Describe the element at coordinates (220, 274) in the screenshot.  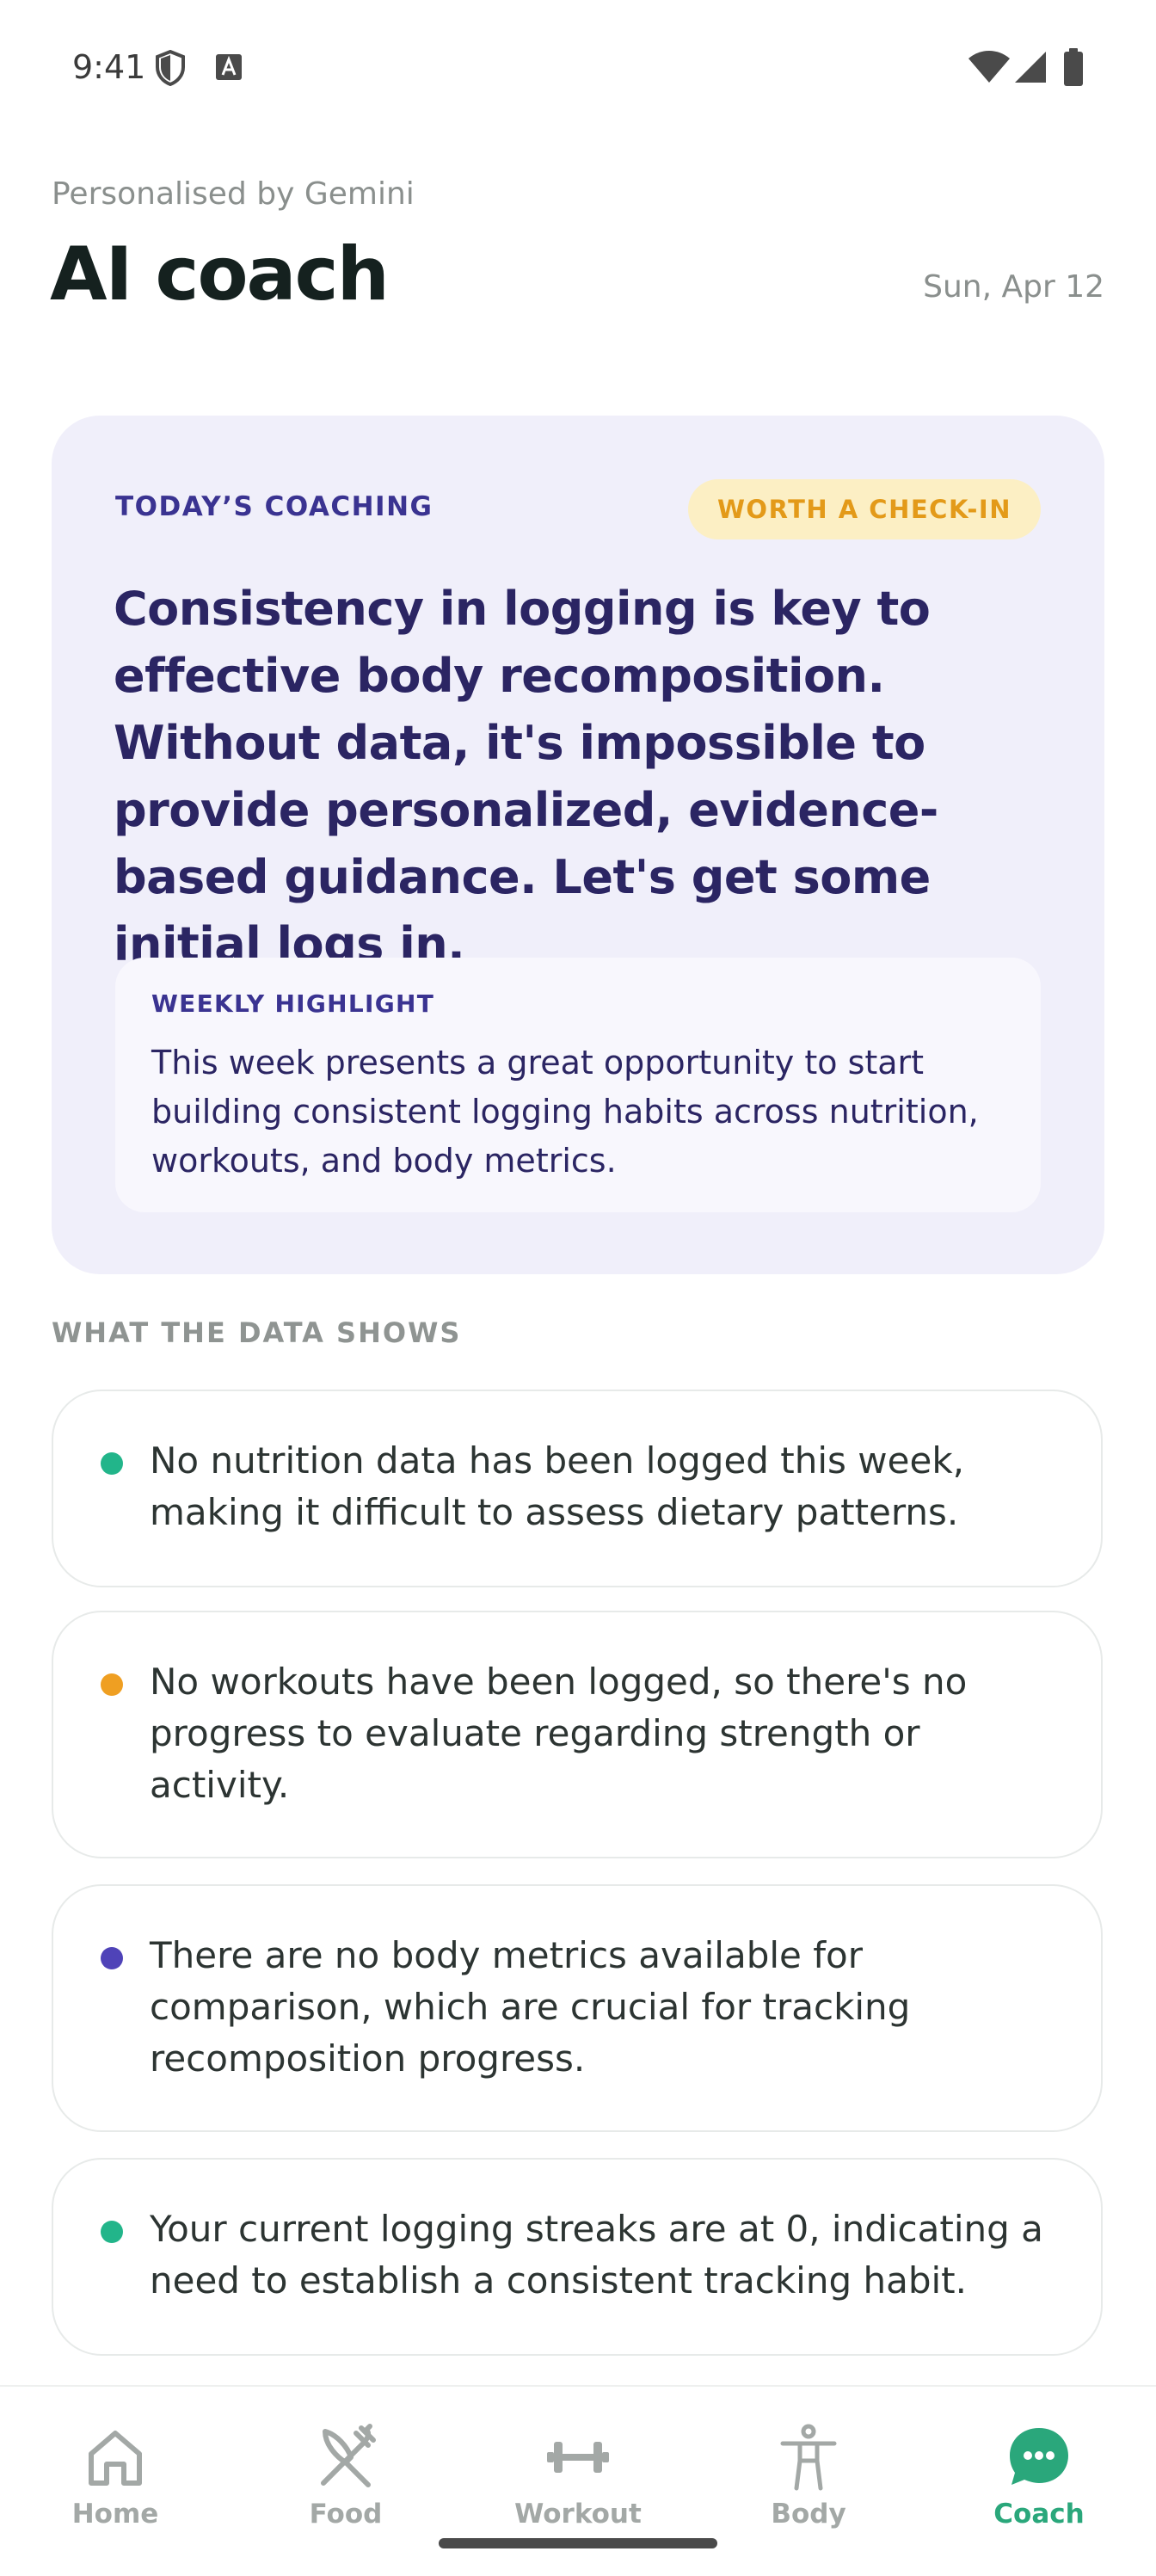
I see `page-title: AI coach` at that location.